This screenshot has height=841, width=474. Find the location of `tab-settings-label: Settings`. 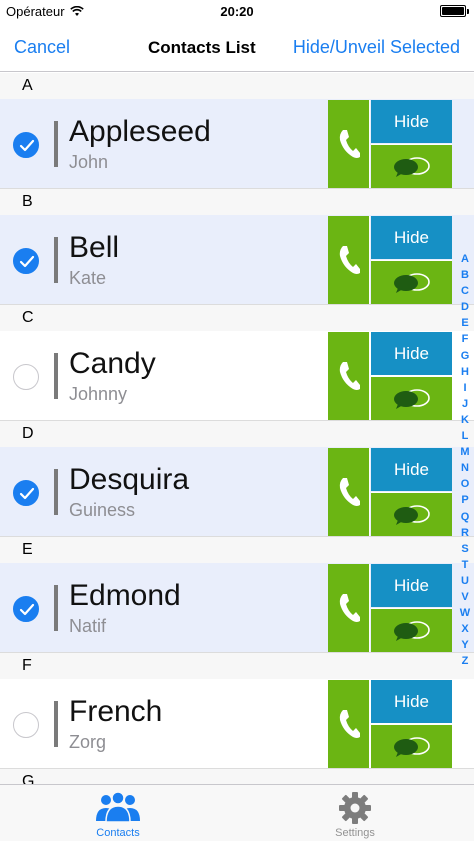

tab-settings-label: Settings is located at coordinates (355, 833).